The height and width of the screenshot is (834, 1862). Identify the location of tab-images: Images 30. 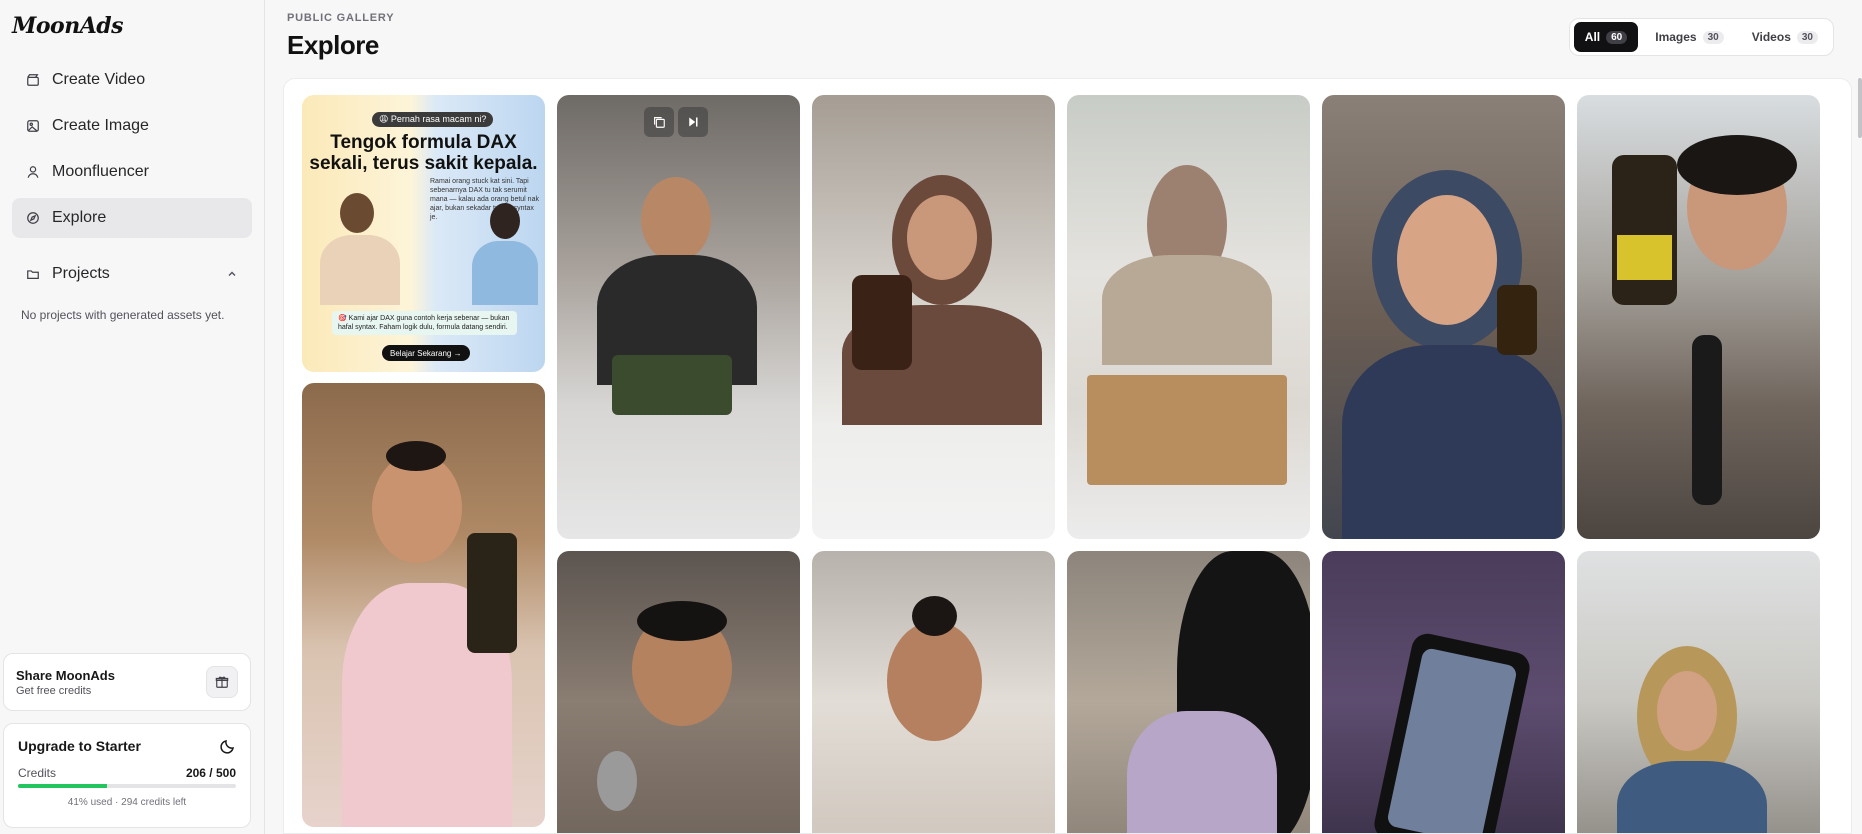
(1689, 37).